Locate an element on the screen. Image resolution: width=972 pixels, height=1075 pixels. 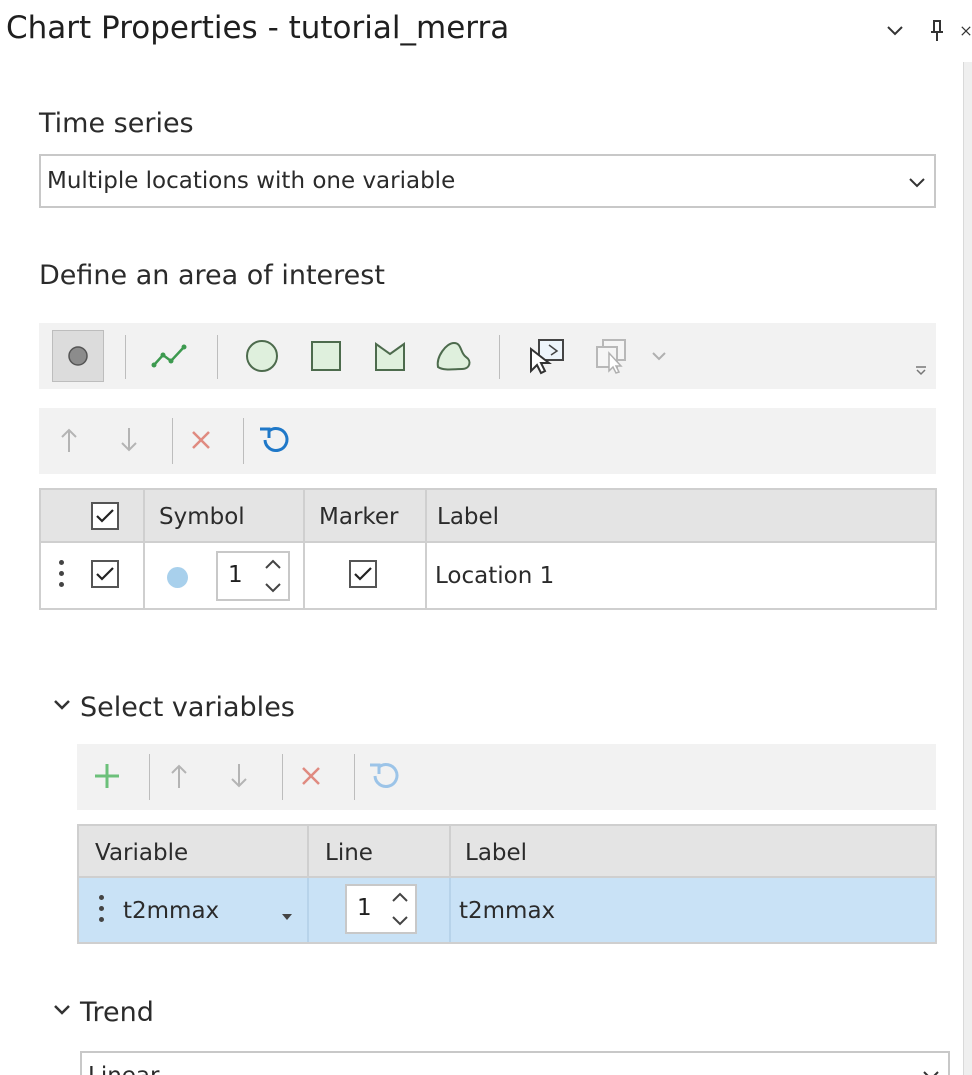
area-of-interest-heading: Define an area of interest is located at coordinates (212, 275).